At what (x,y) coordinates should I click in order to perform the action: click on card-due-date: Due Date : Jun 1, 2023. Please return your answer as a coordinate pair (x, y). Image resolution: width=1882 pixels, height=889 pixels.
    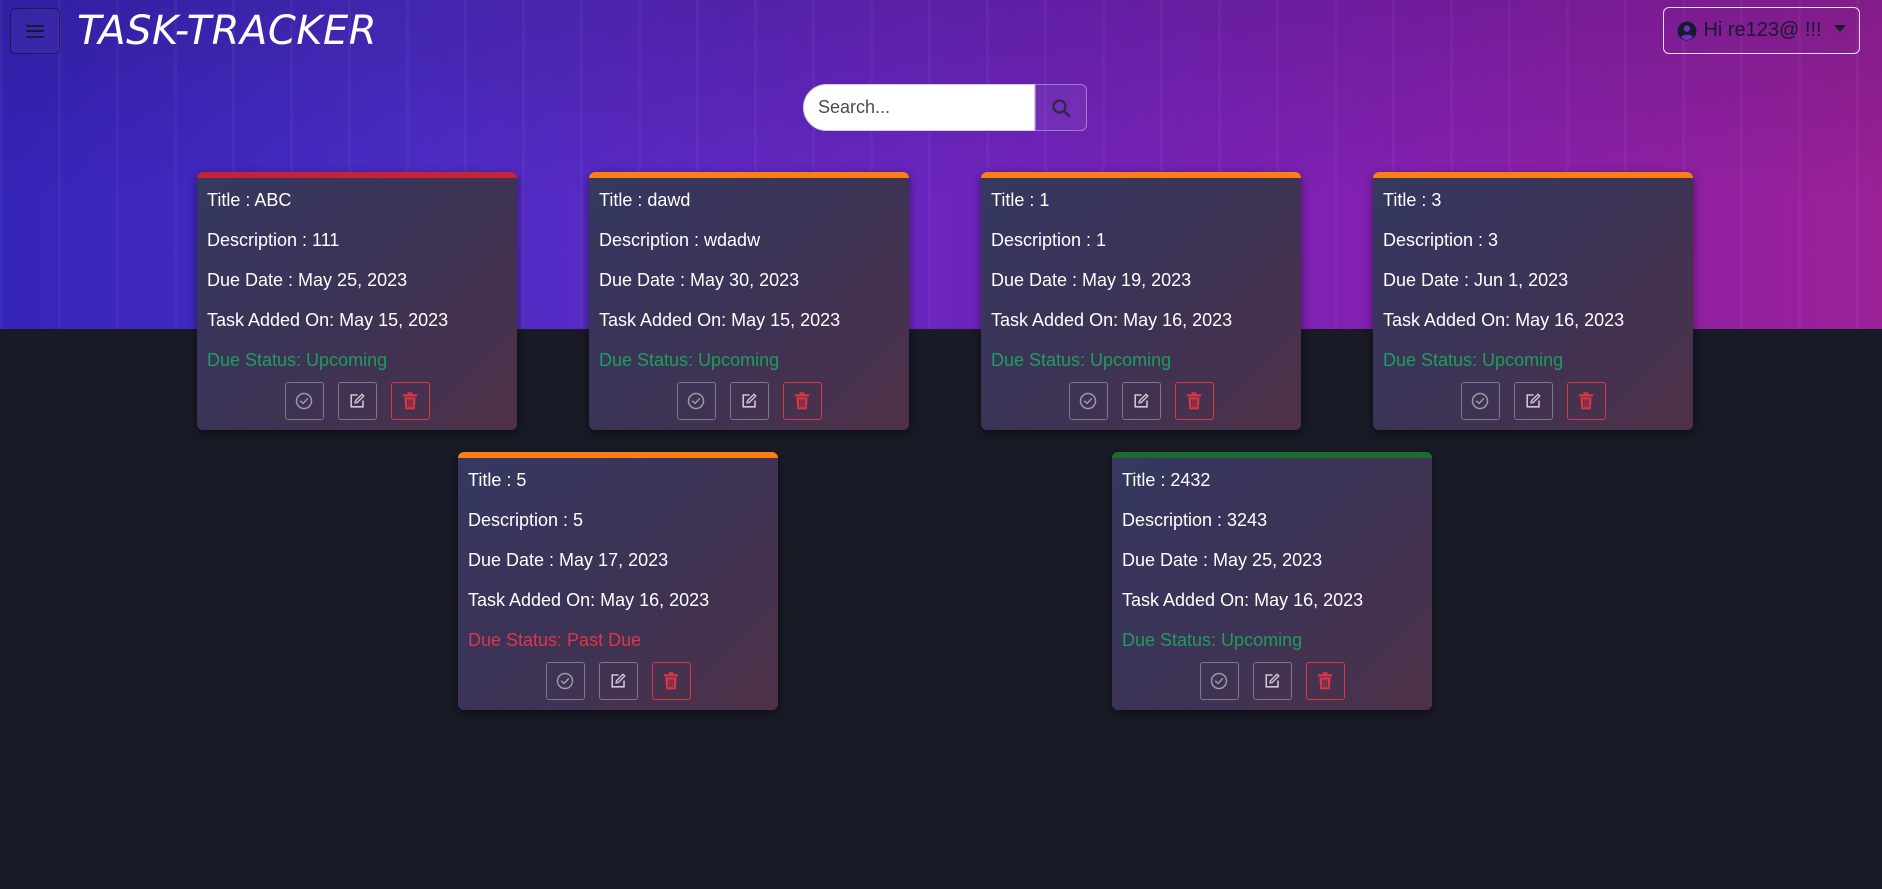
    Looking at the image, I should click on (1476, 280).